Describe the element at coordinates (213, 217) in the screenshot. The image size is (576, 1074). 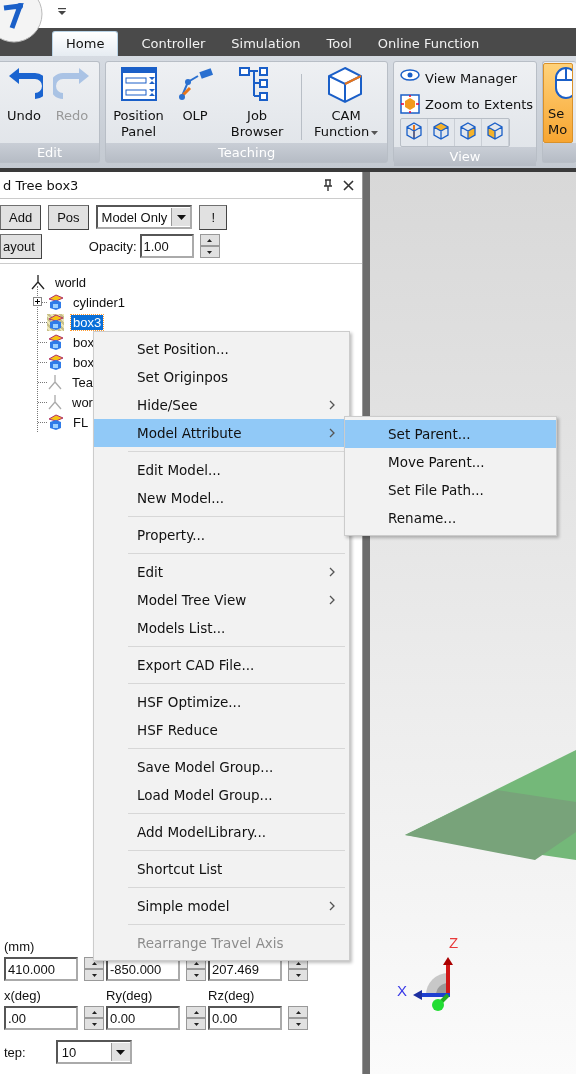
I see `alert-button: !` at that location.